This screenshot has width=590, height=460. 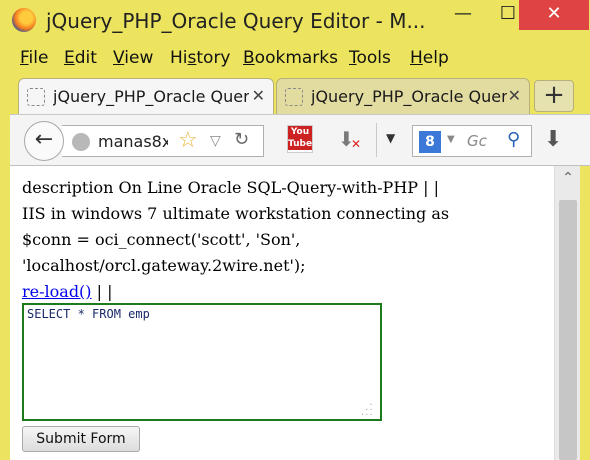 What do you see at coordinates (477, 141) in the screenshot?
I see `search-input: Gc` at bounding box center [477, 141].